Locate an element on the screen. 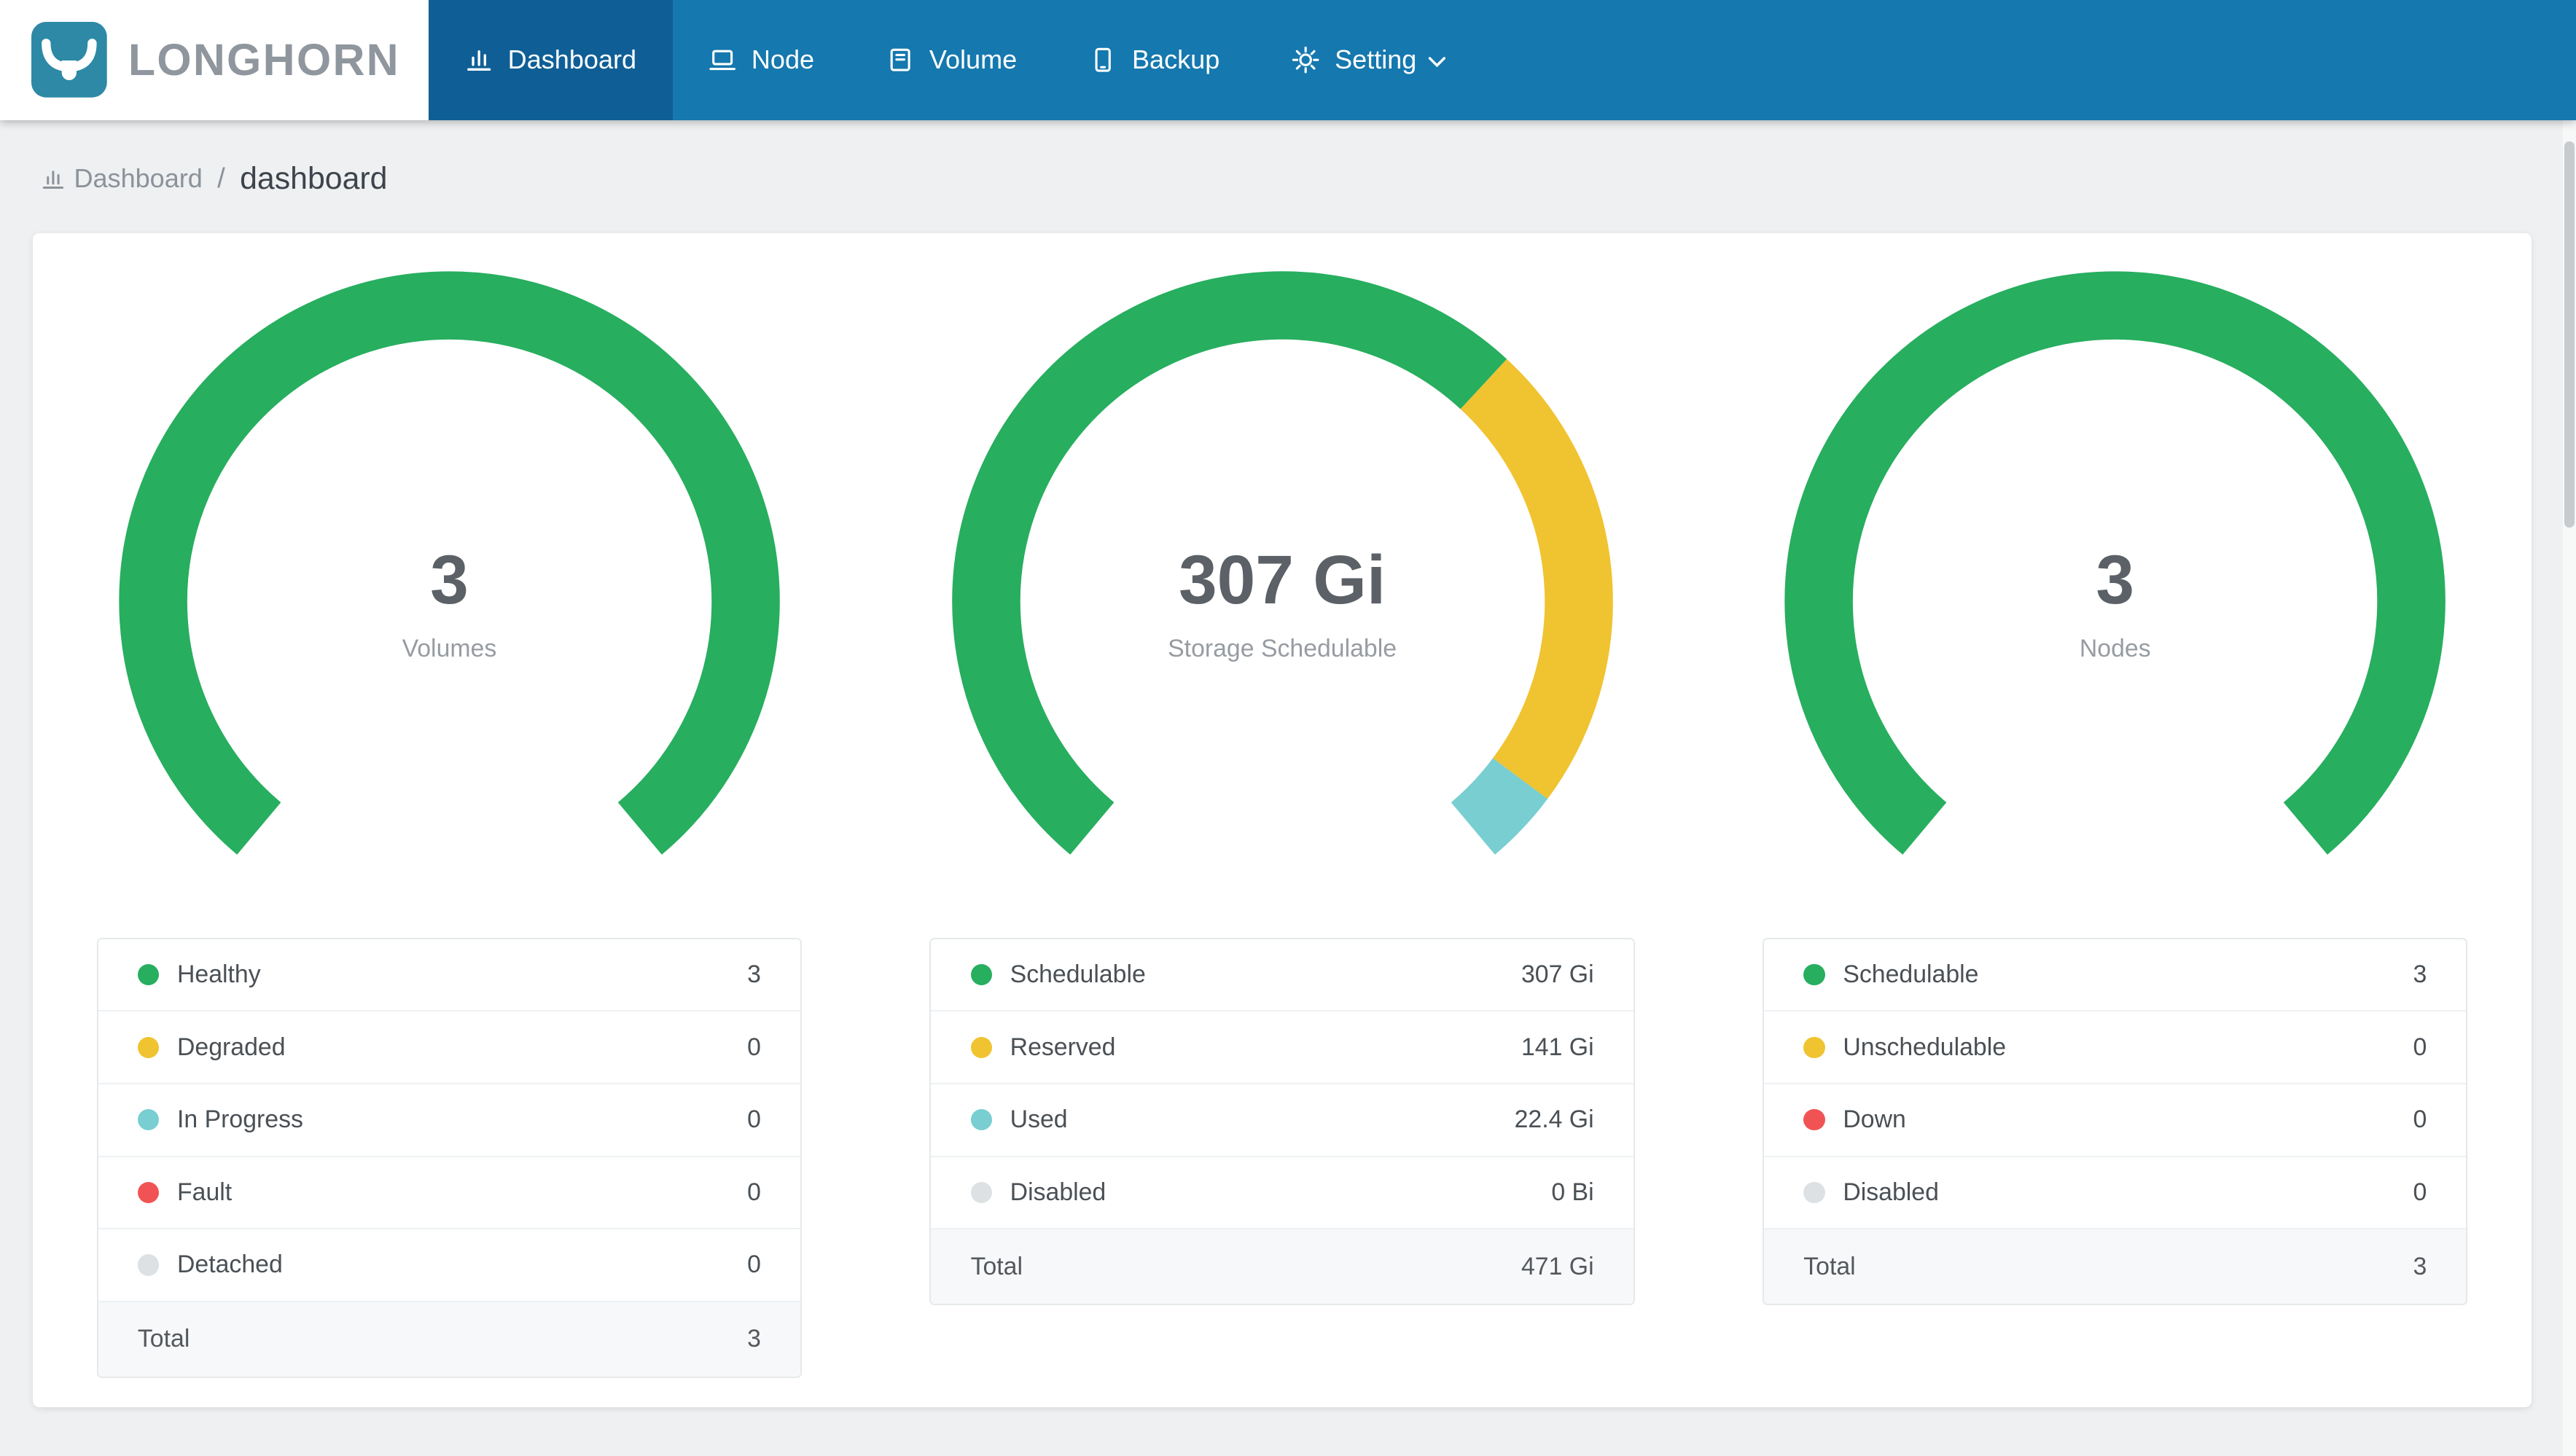 The width and height of the screenshot is (2576, 1456). legend-label: Fault is located at coordinates (205, 1192).